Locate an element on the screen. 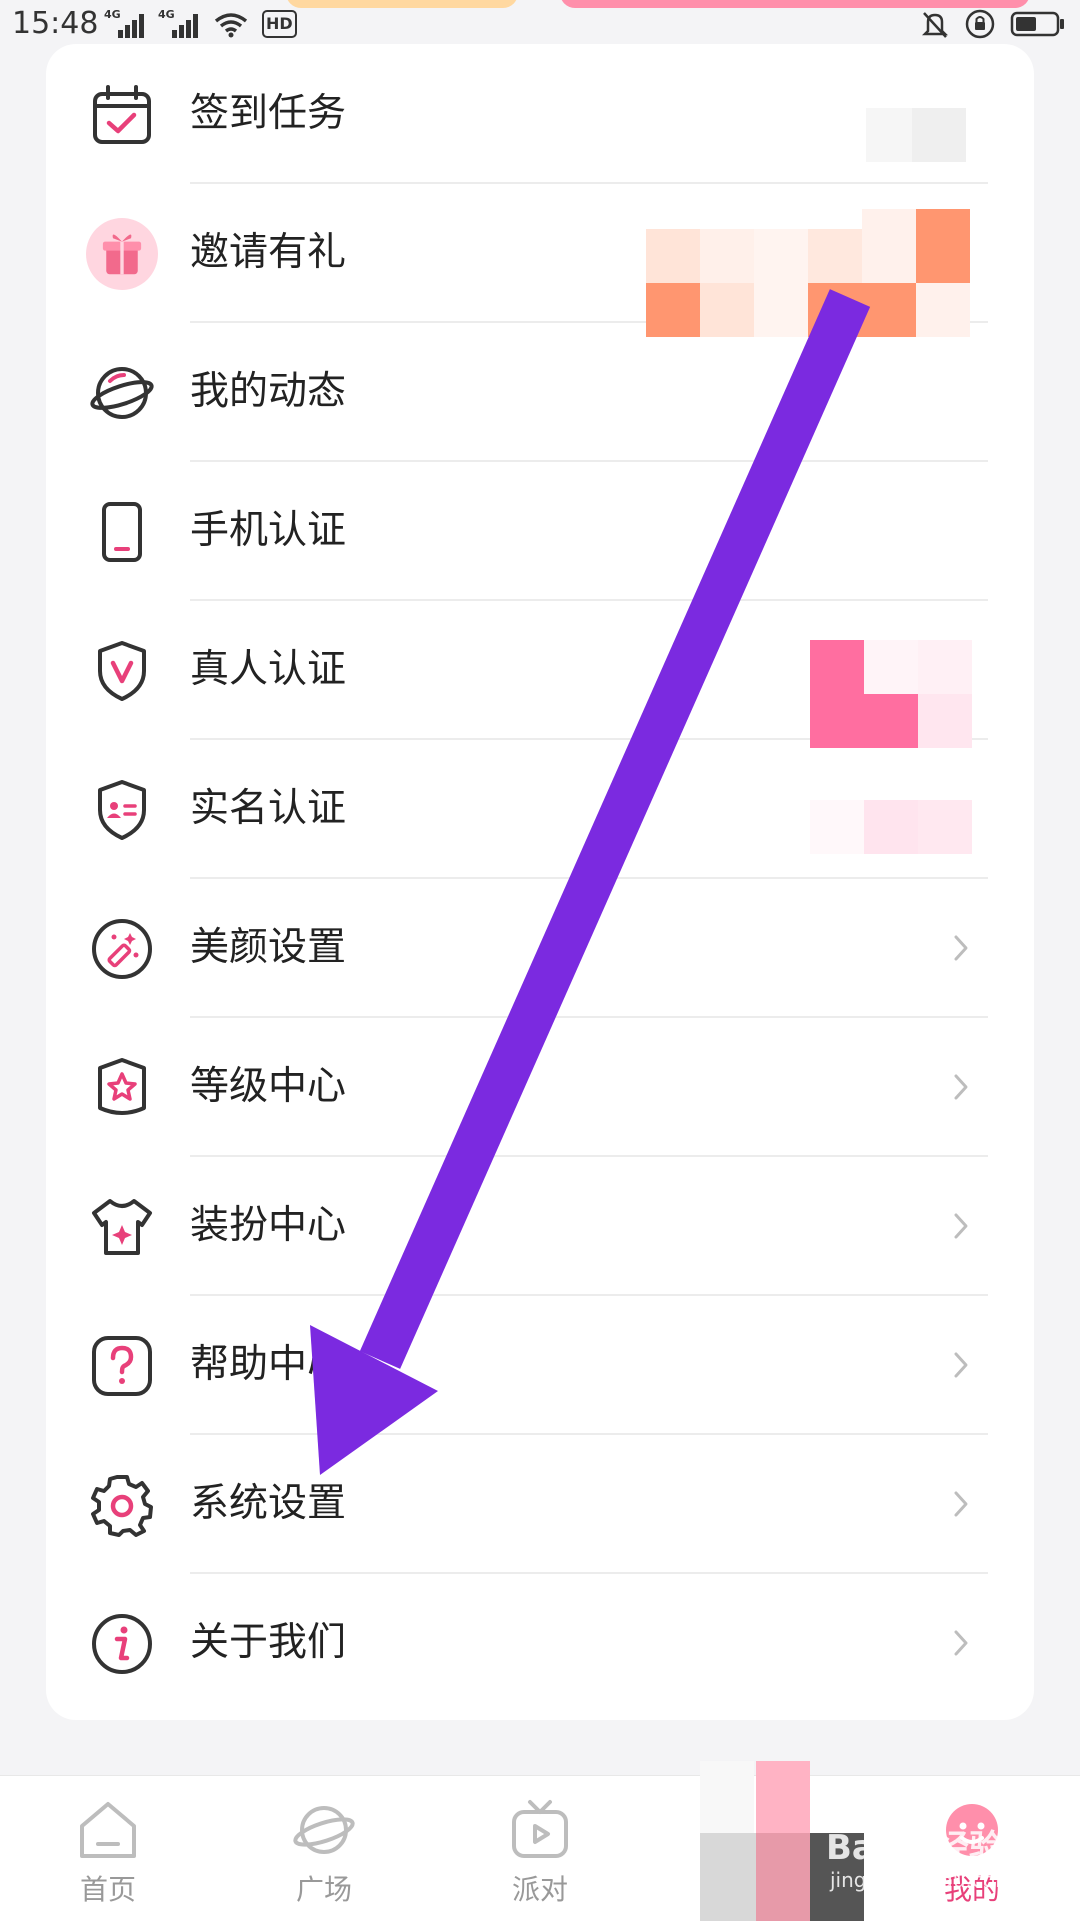 Image resolution: width=1080 pixels, height=1921 pixels. menu-item-dress-up-center: 装扮中心 is located at coordinates (540, 1226).